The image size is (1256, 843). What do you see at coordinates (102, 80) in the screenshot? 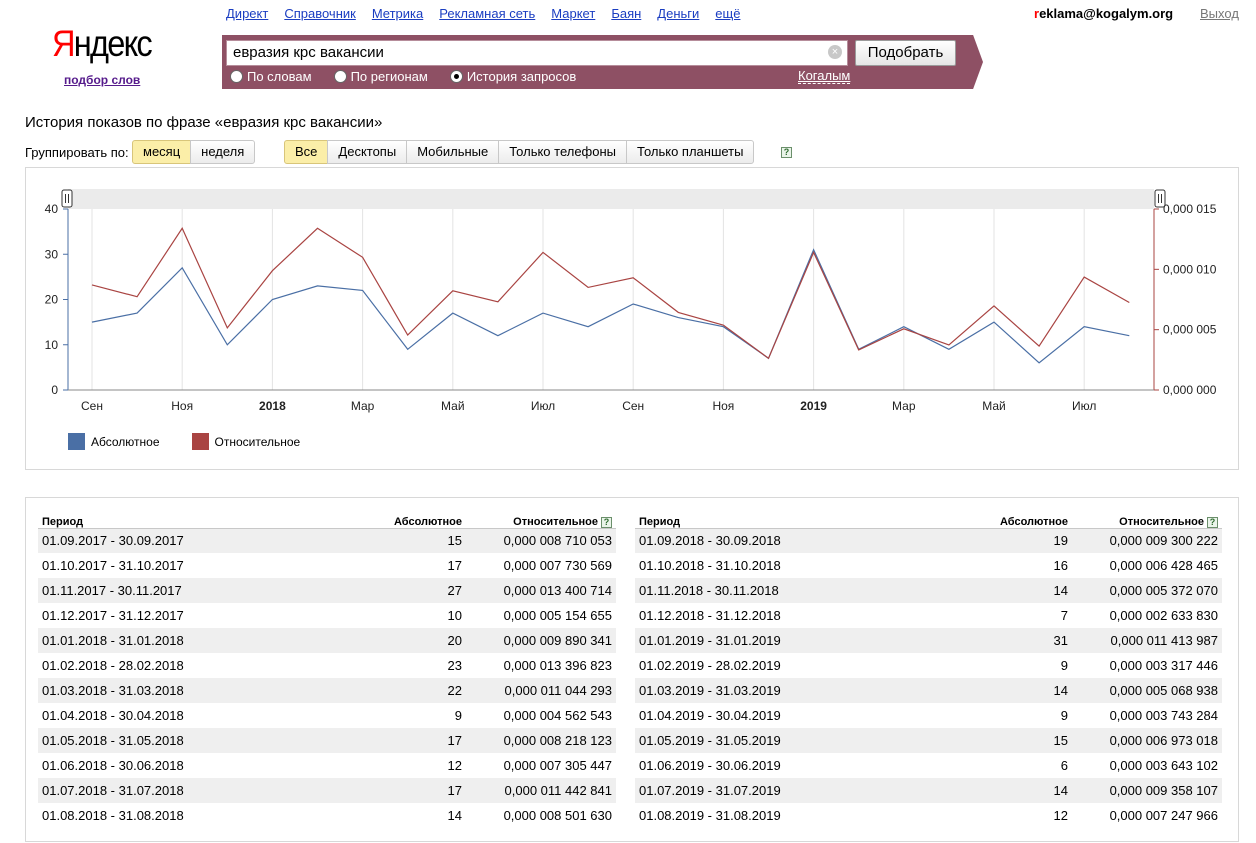
I see `wordstat-link: подбор слов` at bounding box center [102, 80].